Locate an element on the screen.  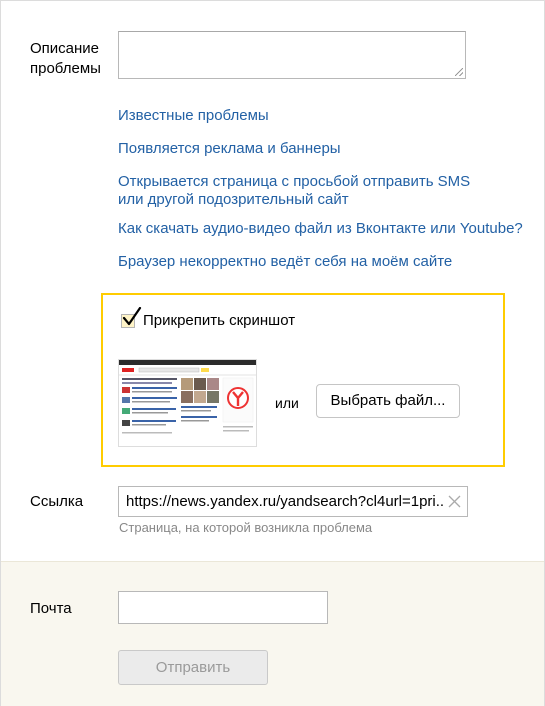
screenshot-thumbnail is located at coordinates (187, 403).